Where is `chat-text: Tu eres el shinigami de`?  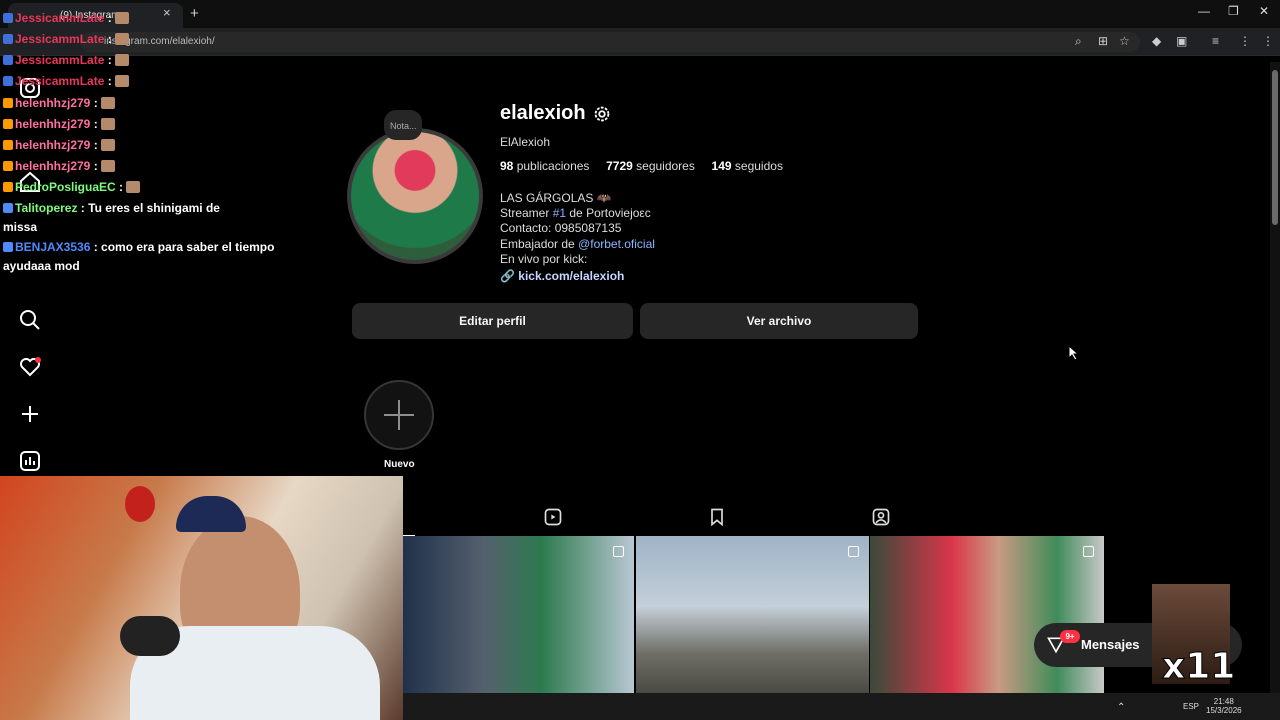 chat-text: Tu eres el shinigami de is located at coordinates (154, 208).